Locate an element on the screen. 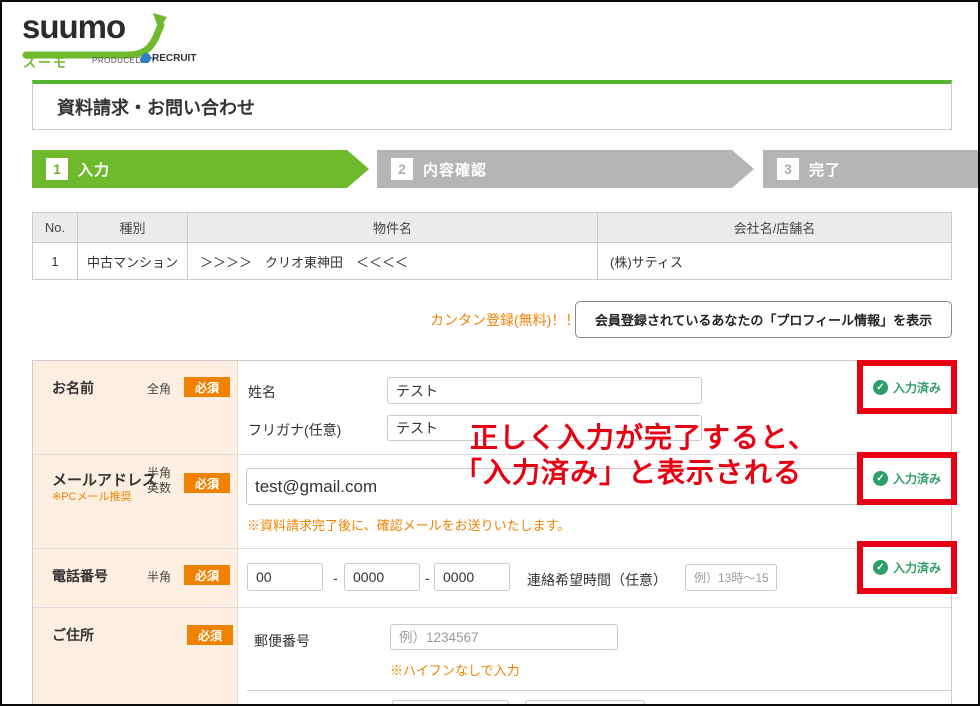 Image resolution: width=980 pixels, height=706 pixels. annotation-line1: 正しく入力が完了すると、 is located at coordinates (643, 437).